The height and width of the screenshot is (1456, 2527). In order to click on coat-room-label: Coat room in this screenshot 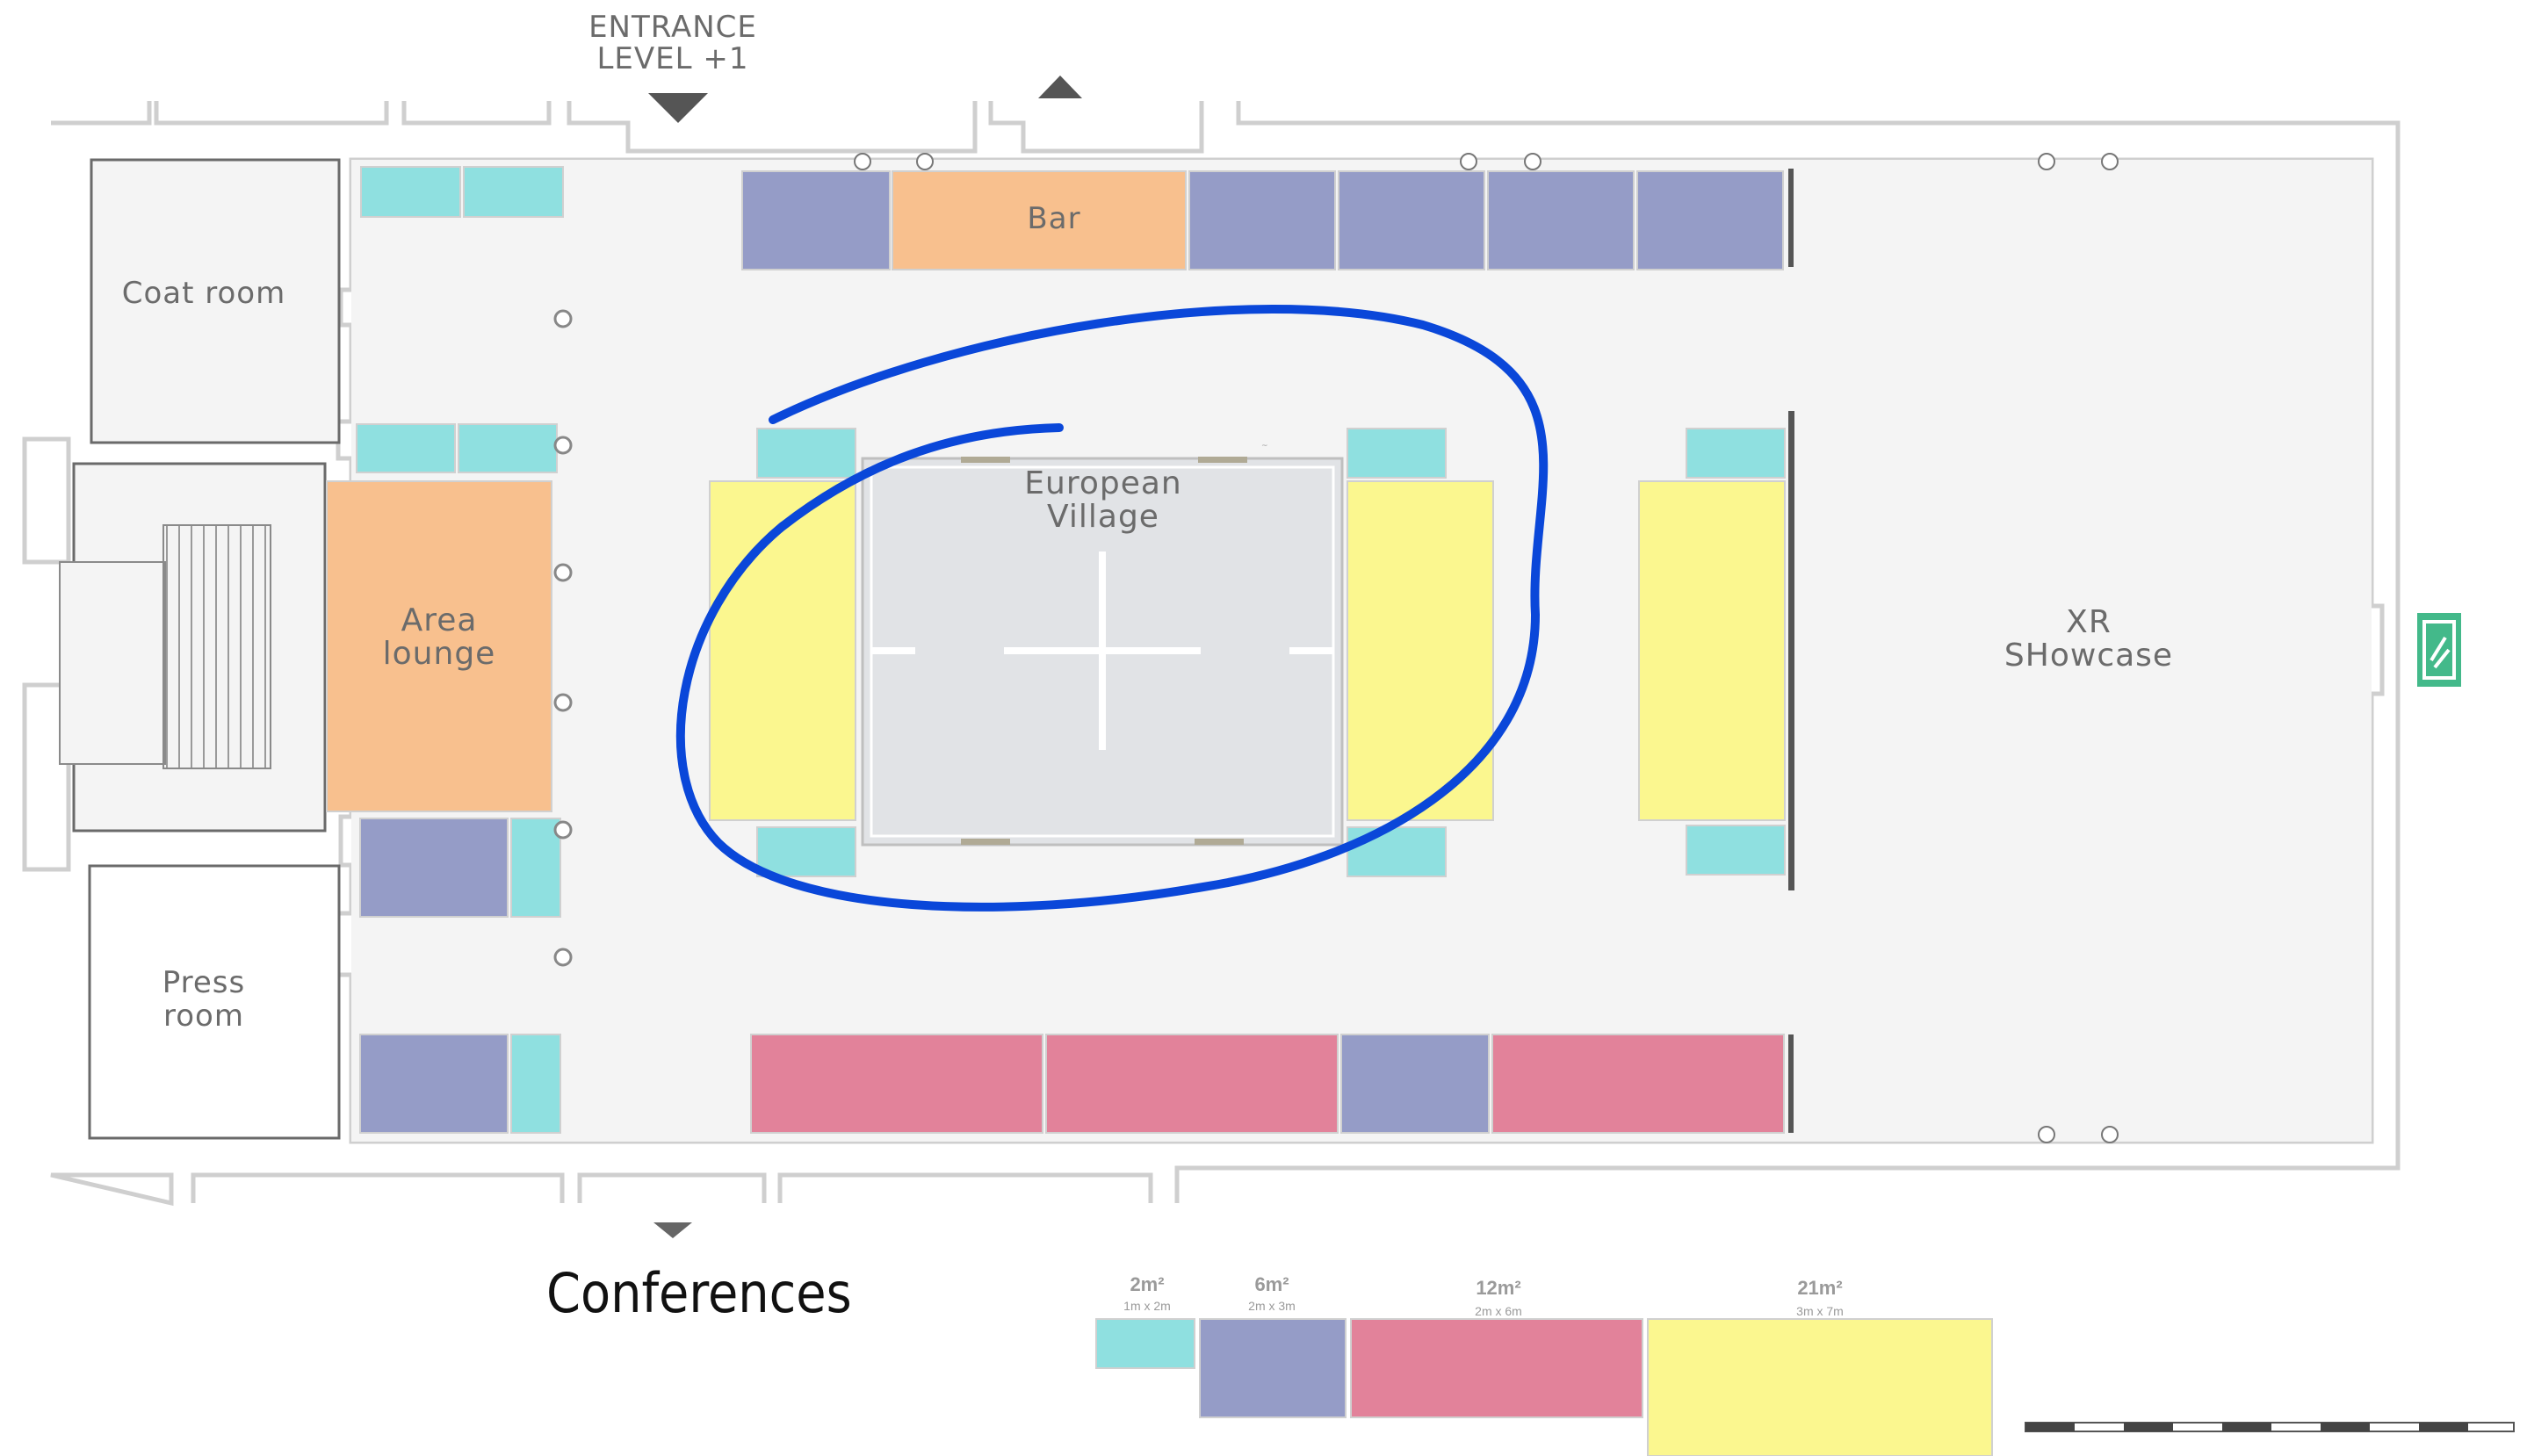, I will do `click(203, 293)`.